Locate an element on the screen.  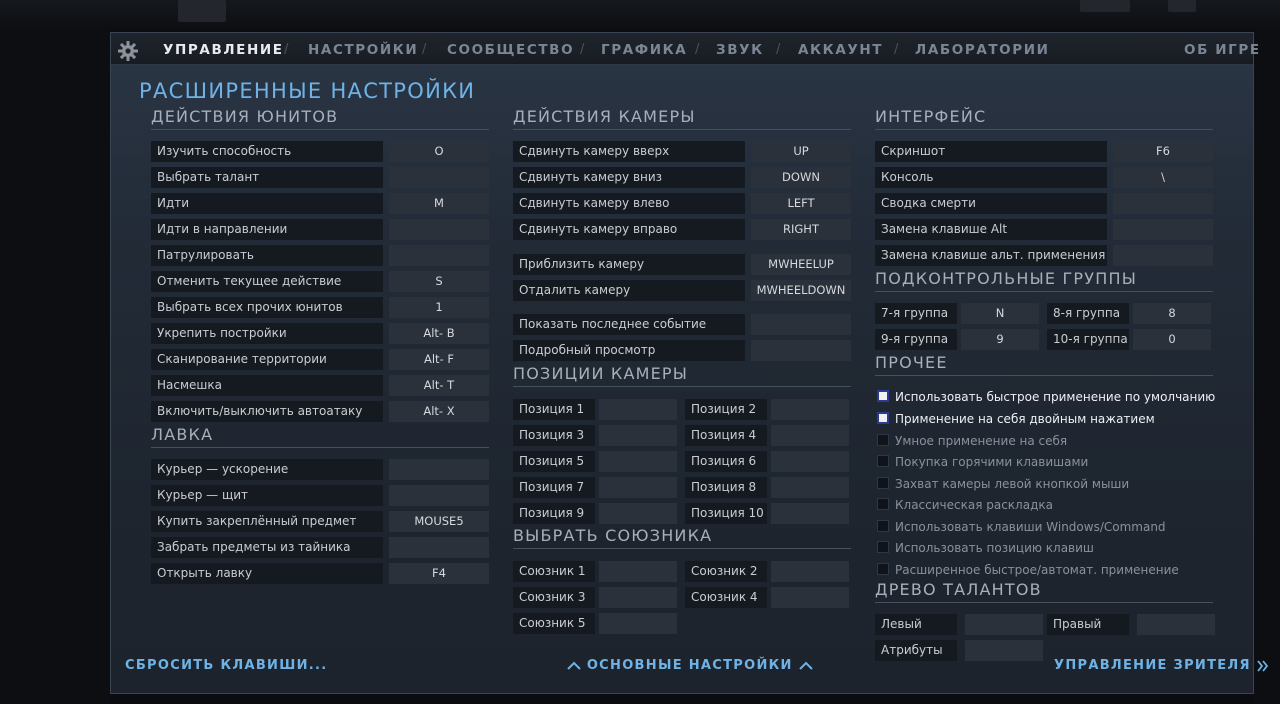
chevron-up-icon is located at coordinates (574, 665).